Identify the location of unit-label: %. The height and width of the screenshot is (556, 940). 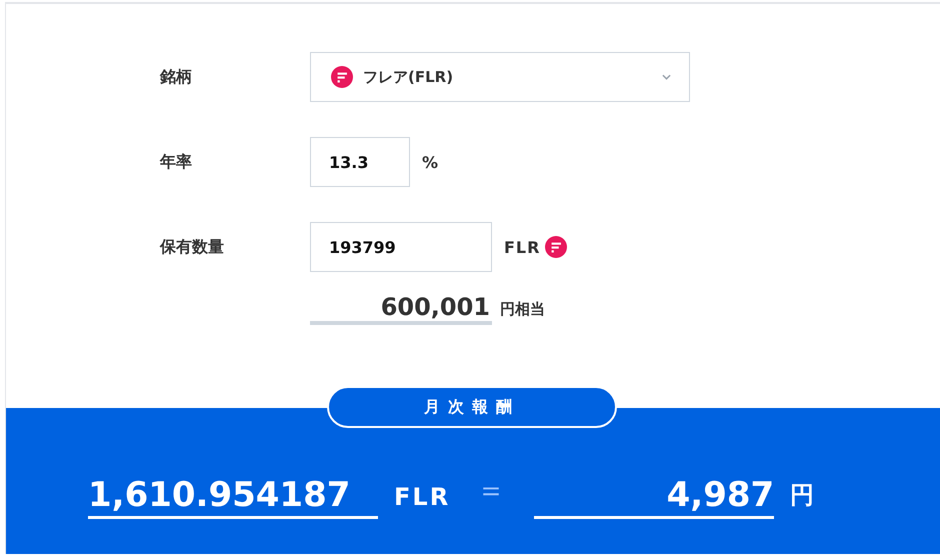
(431, 162).